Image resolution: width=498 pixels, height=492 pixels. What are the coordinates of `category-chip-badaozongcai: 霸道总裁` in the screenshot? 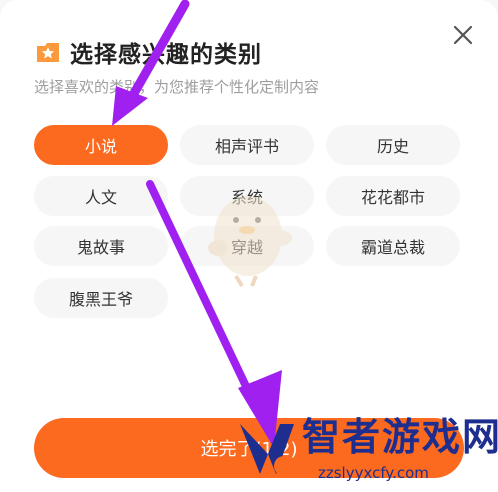 It's located at (393, 246).